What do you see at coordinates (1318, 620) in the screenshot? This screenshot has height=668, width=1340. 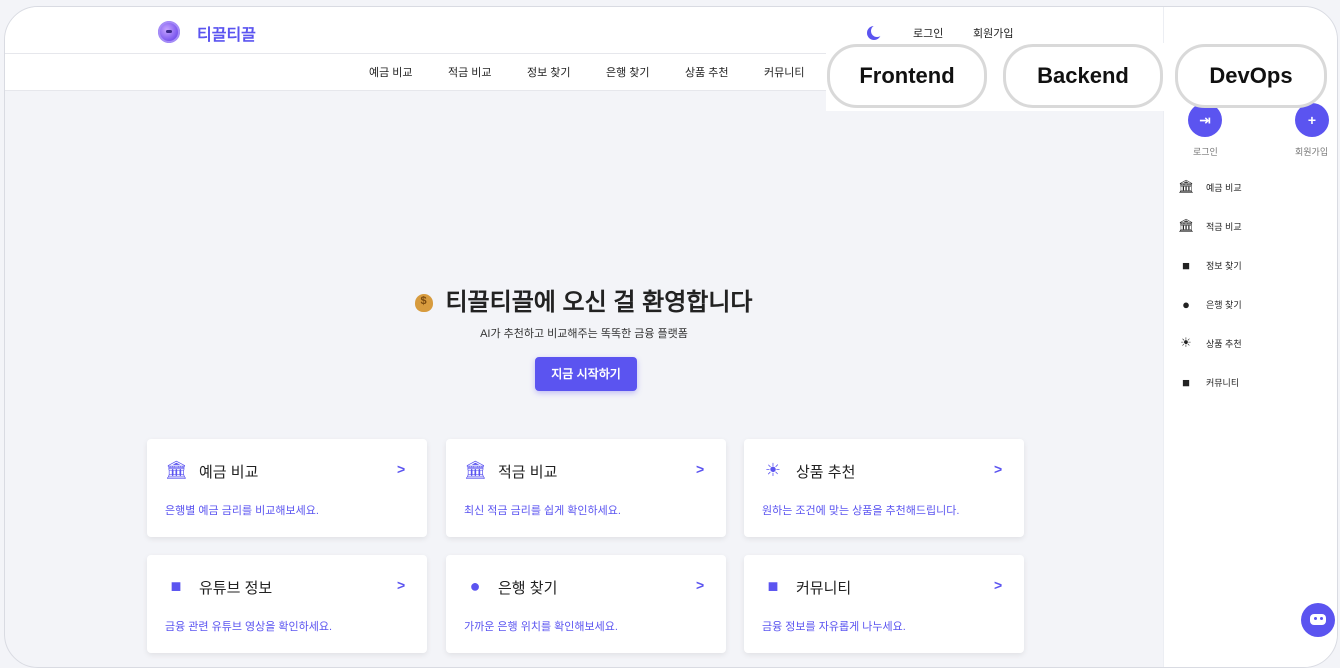 I see `chatbot-icon` at bounding box center [1318, 620].